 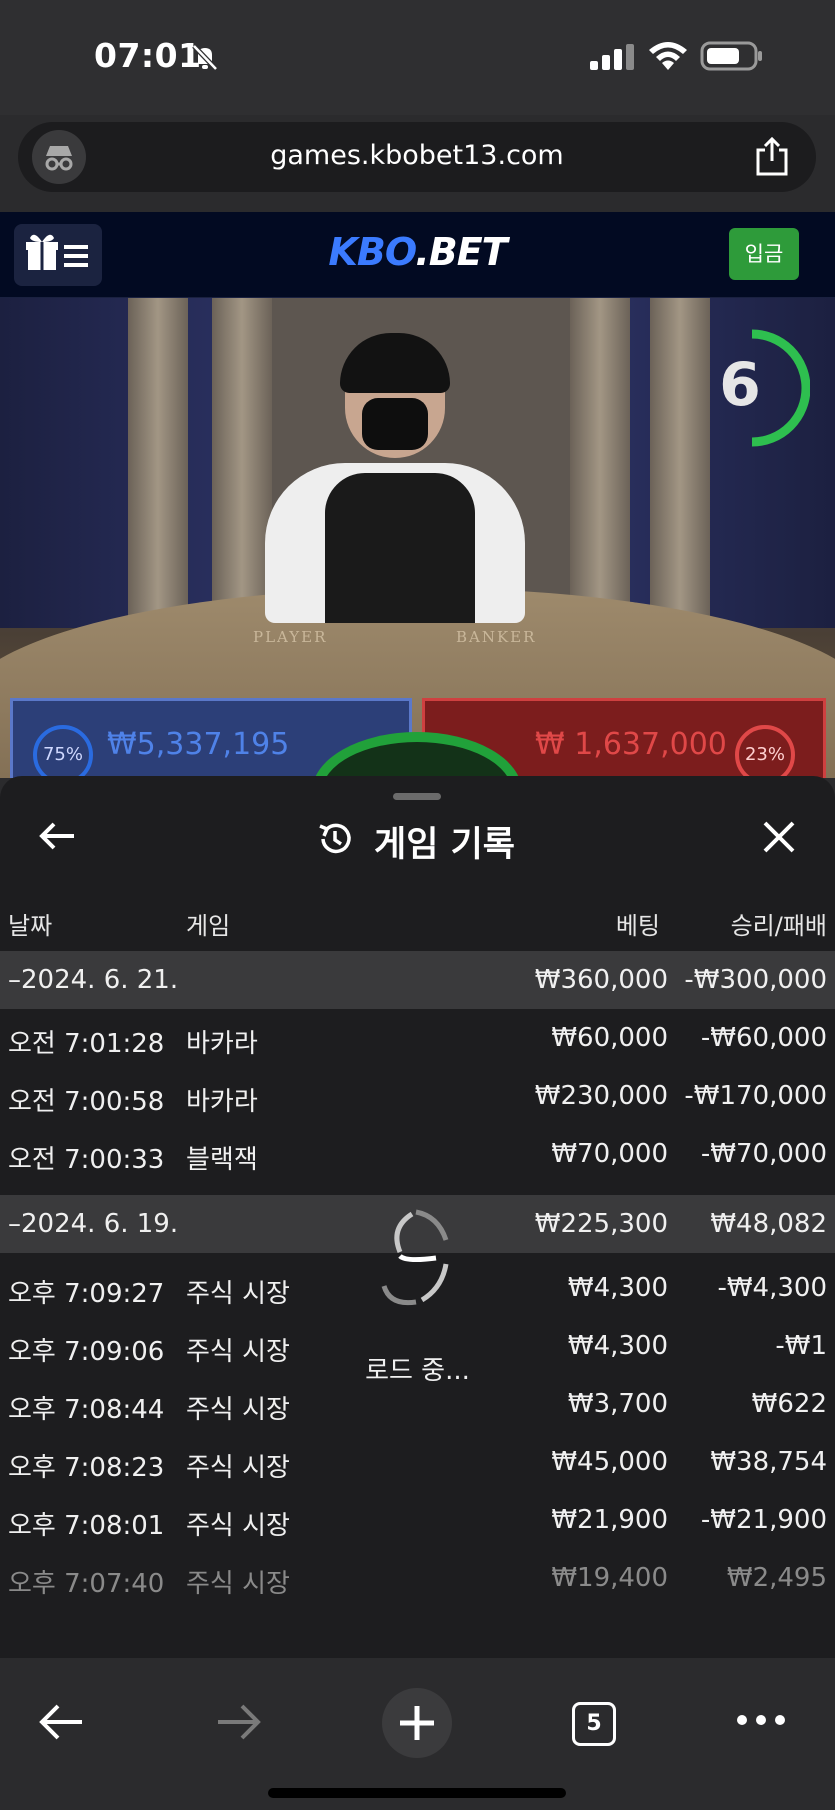 What do you see at coordinates (93, 980) in the screenshot?
I see `day-date: –2024. 6. 21.` at bounding box center [93, 980].